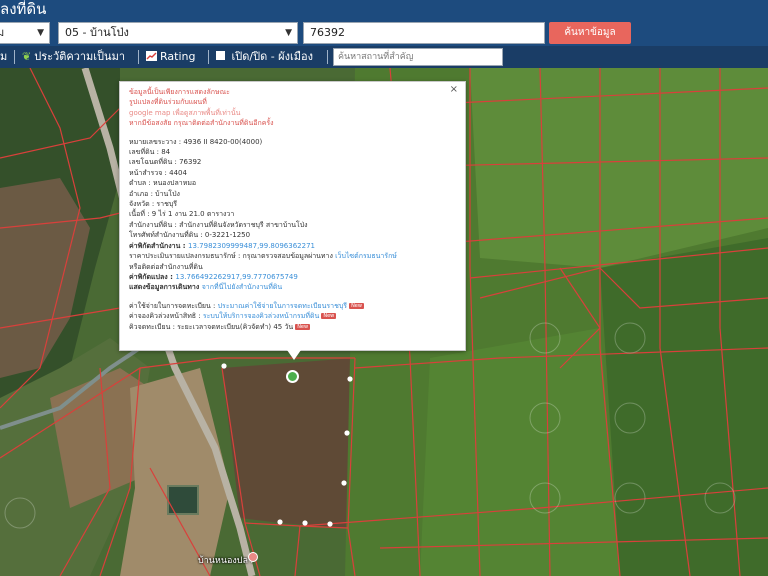  What do you see at coordinates (196, 141) in the screenshot?
I see `map-sheet-number: หมายเลขระวาง : 4936 II 8420-00(4000)` at bounding box center [196, 141].